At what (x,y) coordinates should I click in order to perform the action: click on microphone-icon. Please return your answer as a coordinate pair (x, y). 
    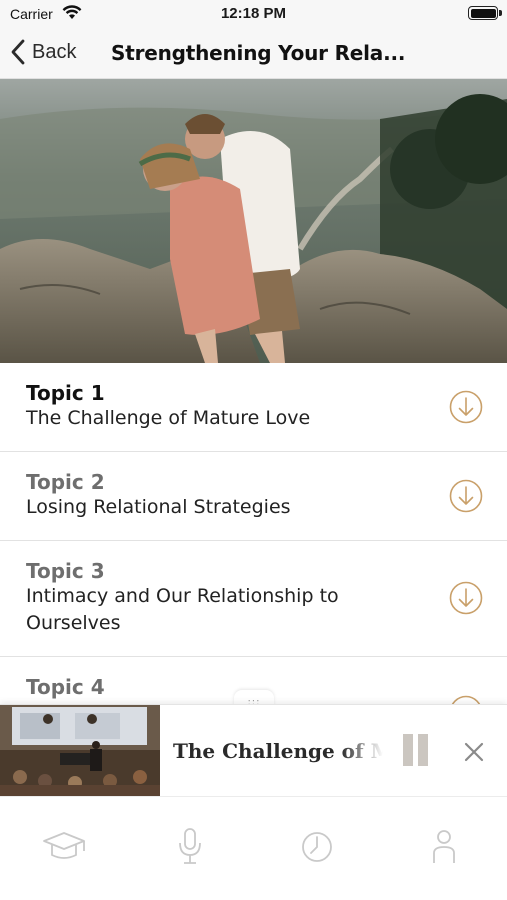
    Looking at the image, I should click on (190, 847).